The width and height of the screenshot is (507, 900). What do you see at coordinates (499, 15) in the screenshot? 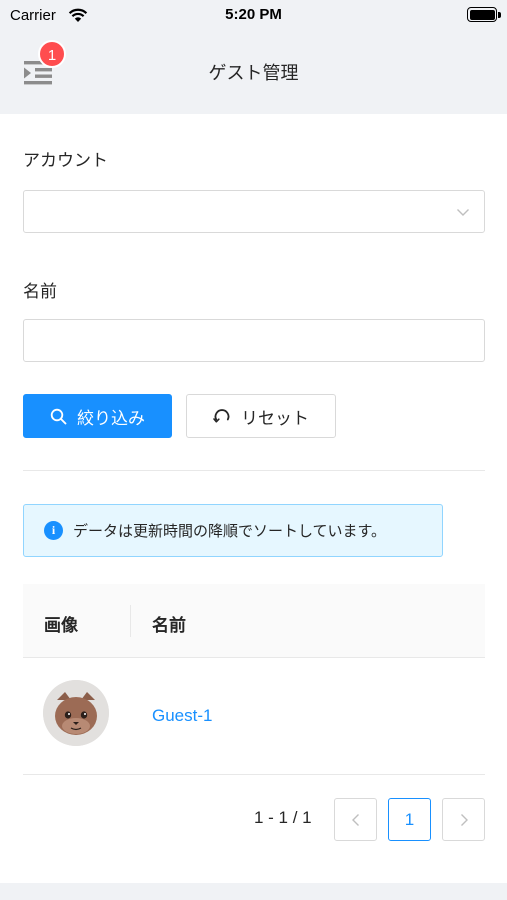
I see `battery-cap` at bounding box center [499, 15].